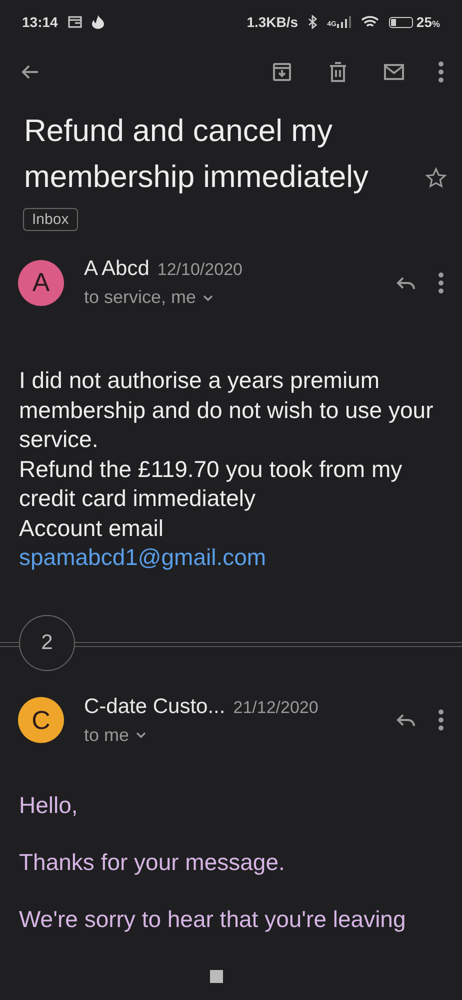  Describe the element at coordinates (49, 805) in the screenshot. I see `message-text: Hello,` at that location.